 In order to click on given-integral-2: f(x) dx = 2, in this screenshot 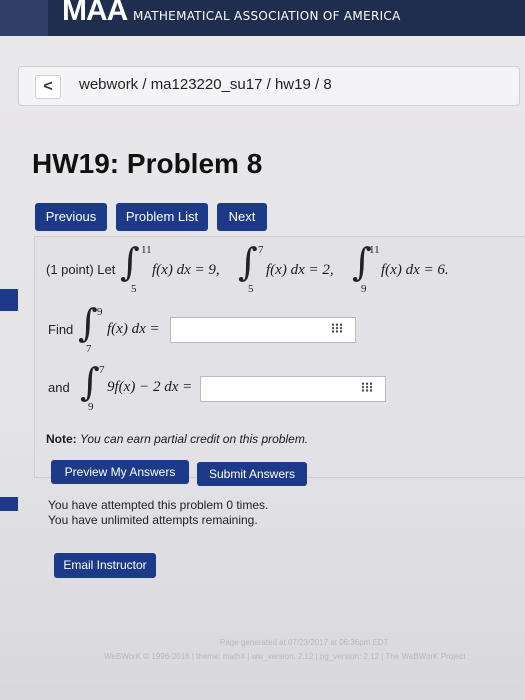, I will do `click(300, 270)`.